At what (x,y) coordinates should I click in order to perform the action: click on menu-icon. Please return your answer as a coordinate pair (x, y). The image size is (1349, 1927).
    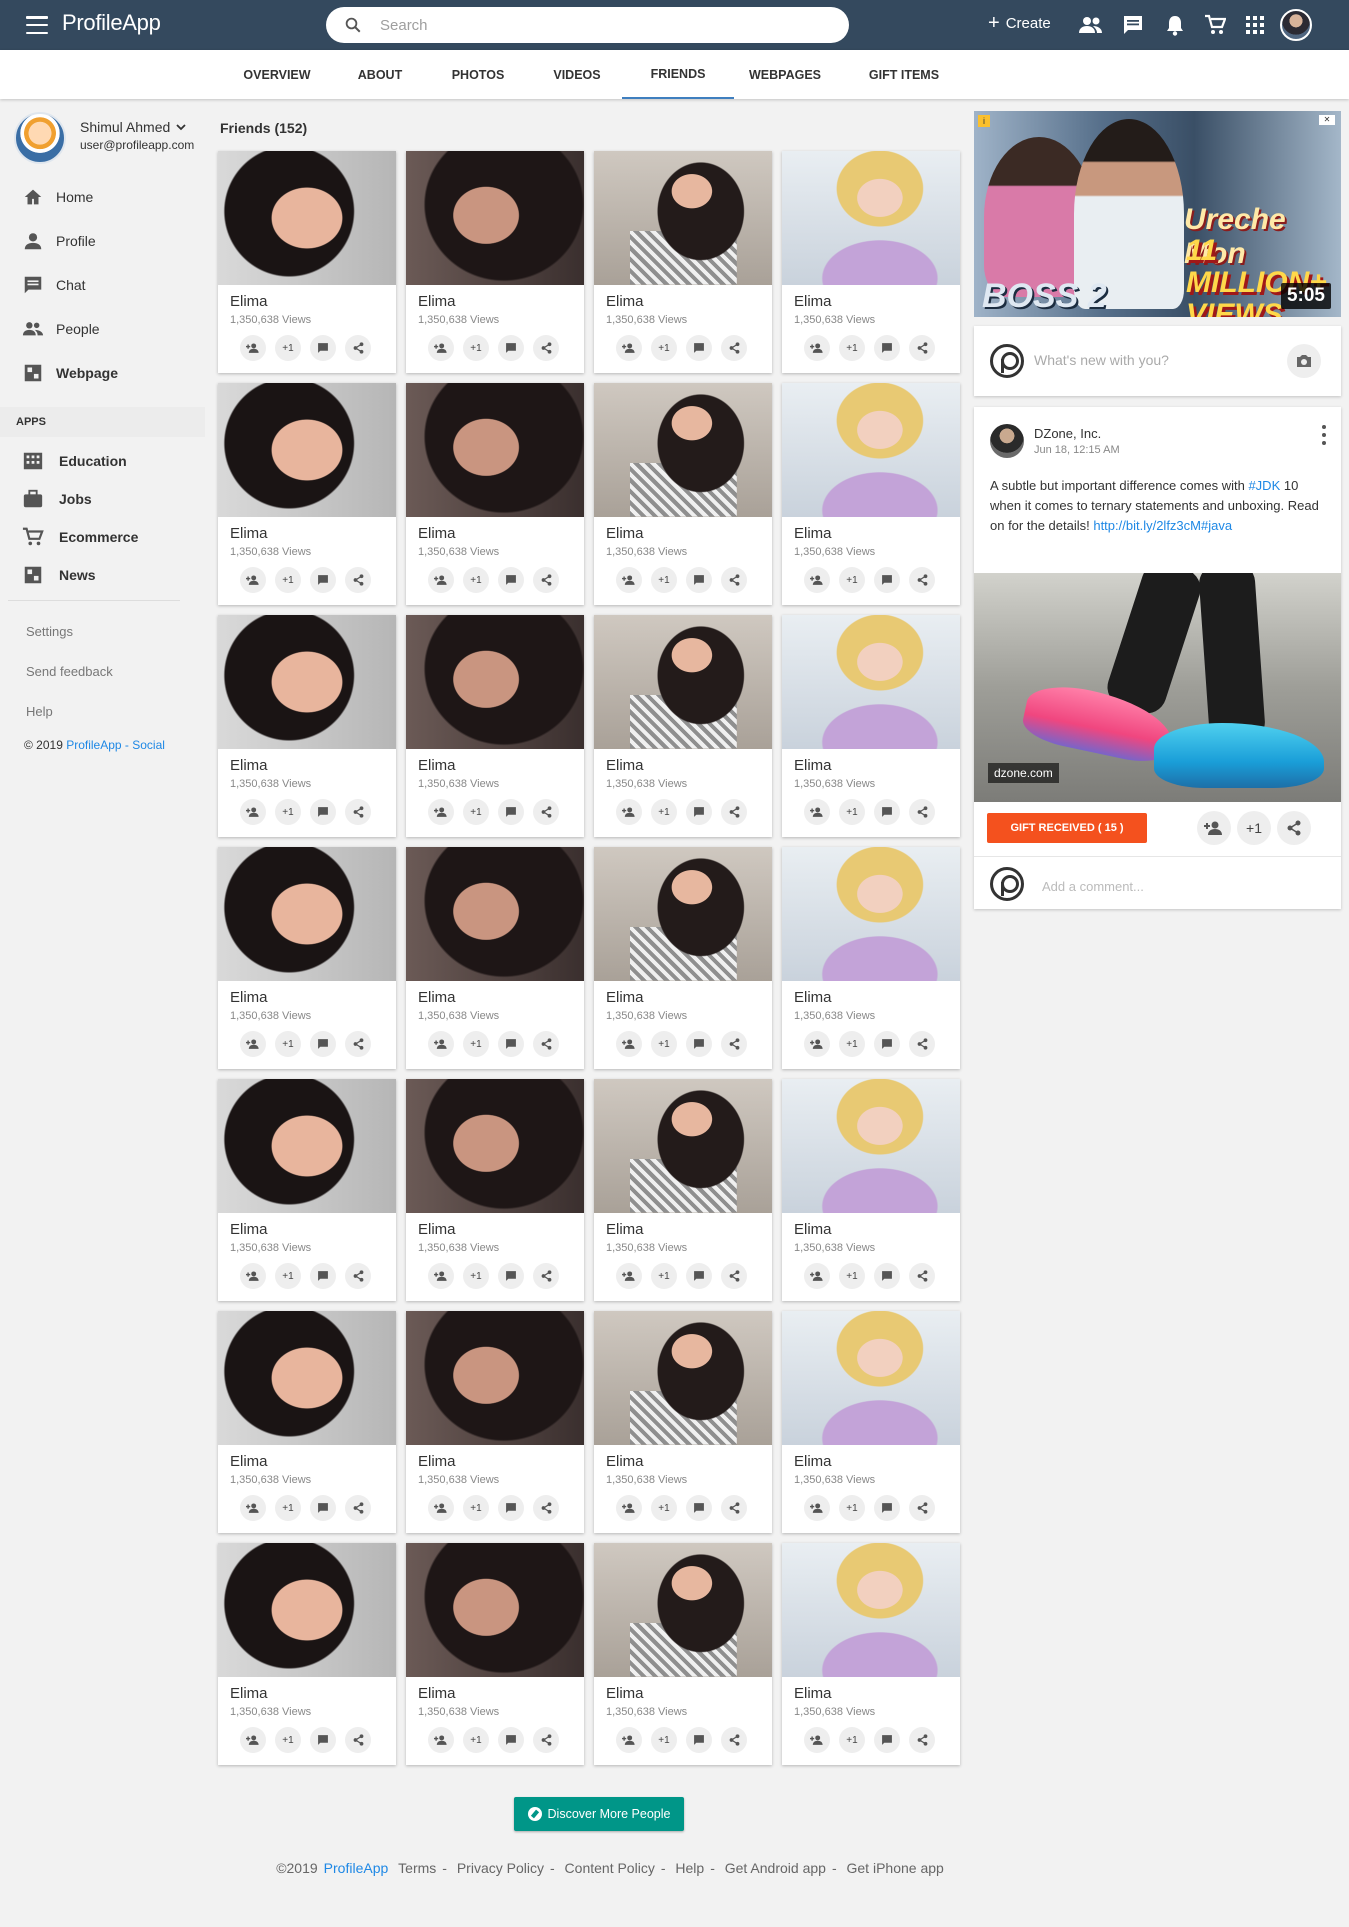
    Looking at the image, I should click on (37, 25).